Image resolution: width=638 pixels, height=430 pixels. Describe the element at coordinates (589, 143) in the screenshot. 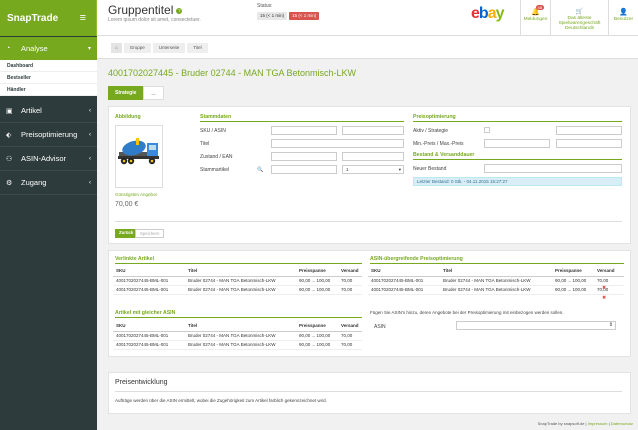

I see `max-price-input` at that location.